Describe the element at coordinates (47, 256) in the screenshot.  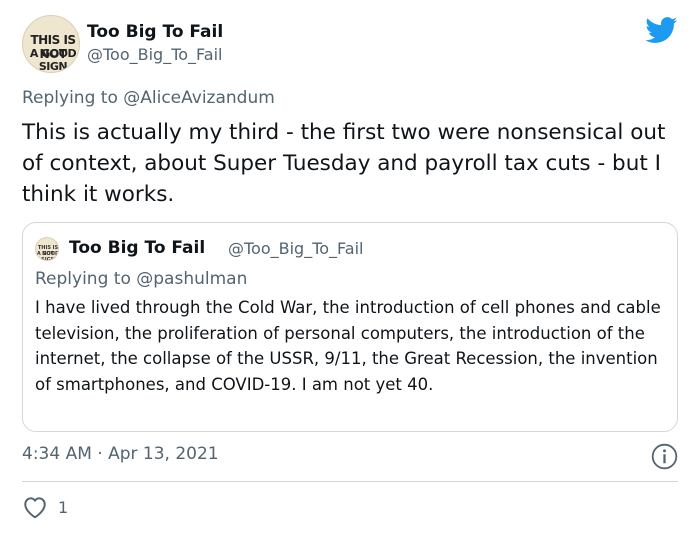
I see `quoted-avatar-text-line-2: A GOOD SIGN` at that location.